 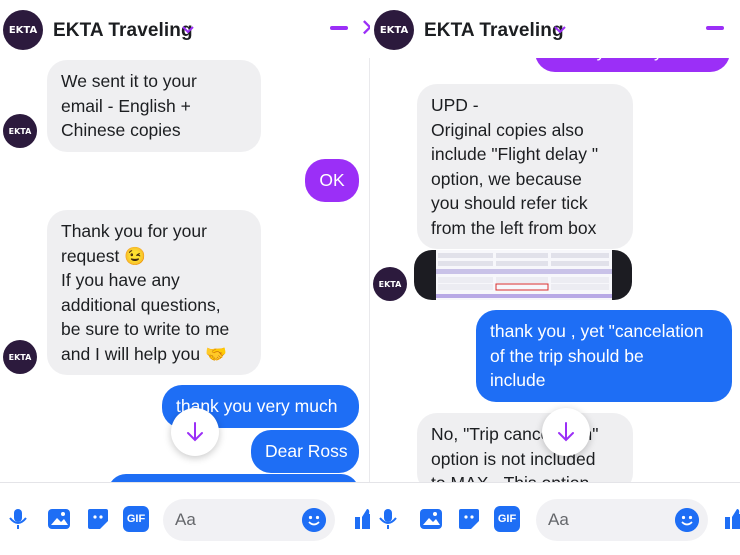 I want to click on message-line: you should refer tick, so click(x=509, y=203).